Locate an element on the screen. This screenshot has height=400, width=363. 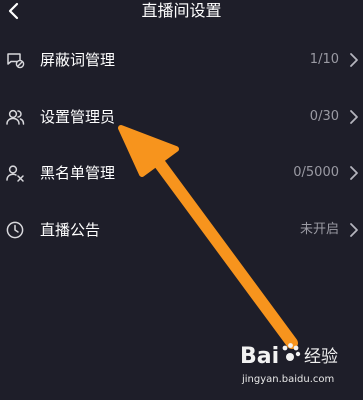
header-bar: 直播间设置 is located at coordinates (181, 13).